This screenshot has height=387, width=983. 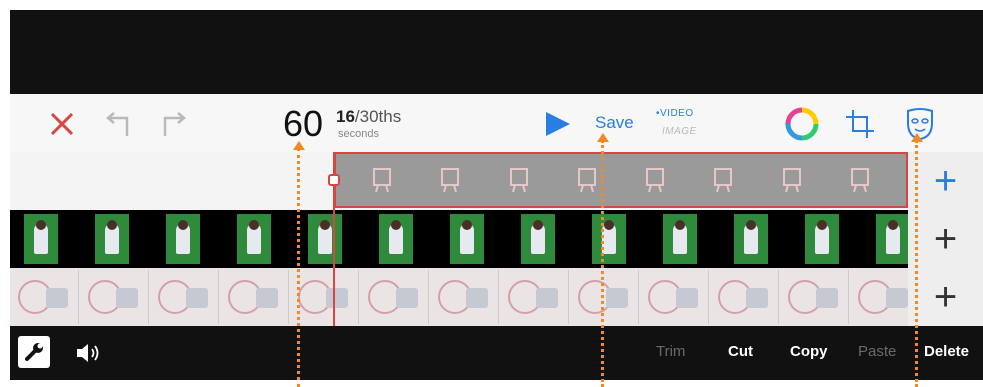 What do you see at coordinates (614, 123) in the screenshot?
I see `save-button: Save` at bounding box center [614, 123].